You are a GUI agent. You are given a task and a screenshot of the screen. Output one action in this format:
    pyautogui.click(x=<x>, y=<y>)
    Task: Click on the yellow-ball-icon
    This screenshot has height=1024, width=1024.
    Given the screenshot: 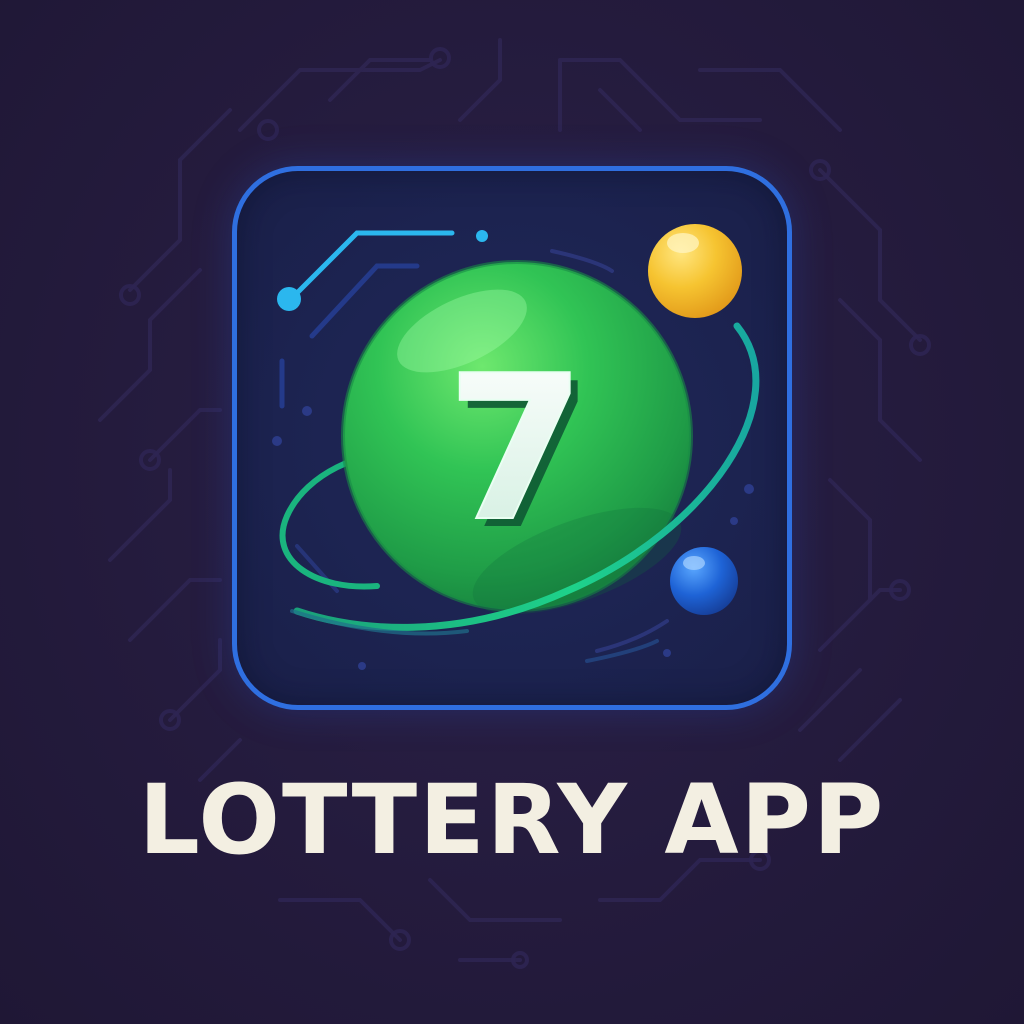 What is the action you would take?
    pyautogui.click(x=695, y=271)
    